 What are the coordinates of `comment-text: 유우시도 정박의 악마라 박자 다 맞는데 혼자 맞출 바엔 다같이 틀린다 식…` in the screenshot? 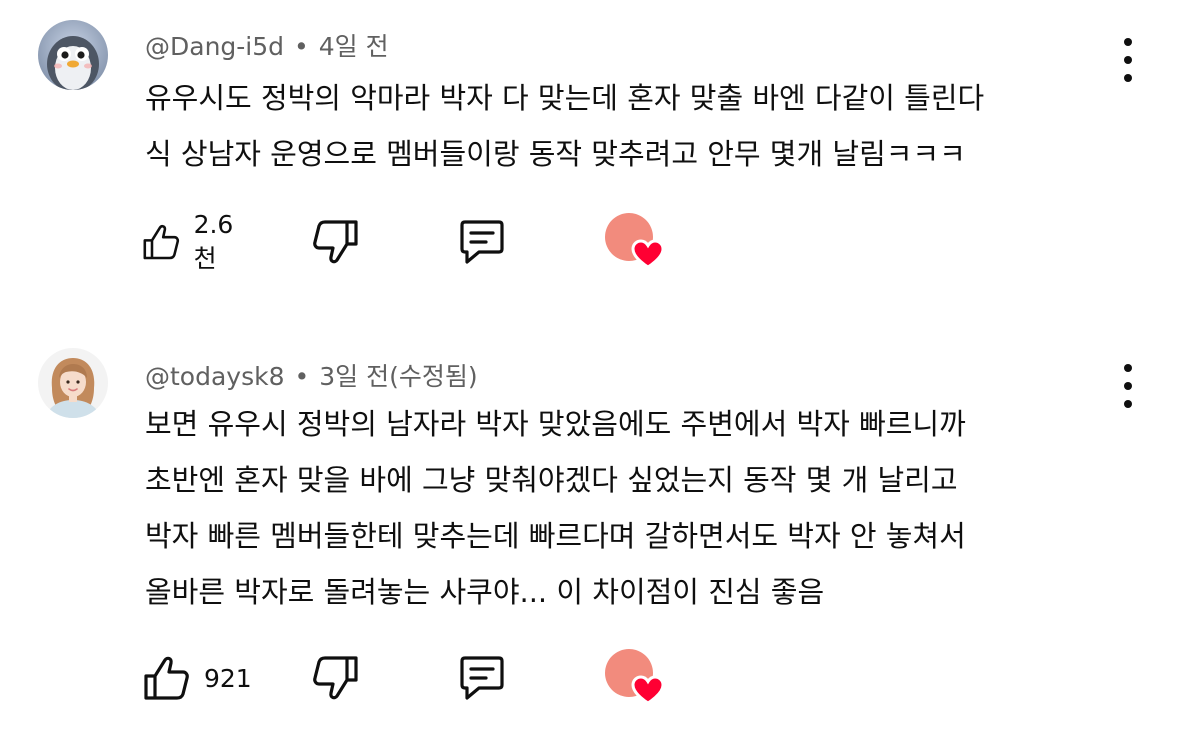 It's located at (640, 126).